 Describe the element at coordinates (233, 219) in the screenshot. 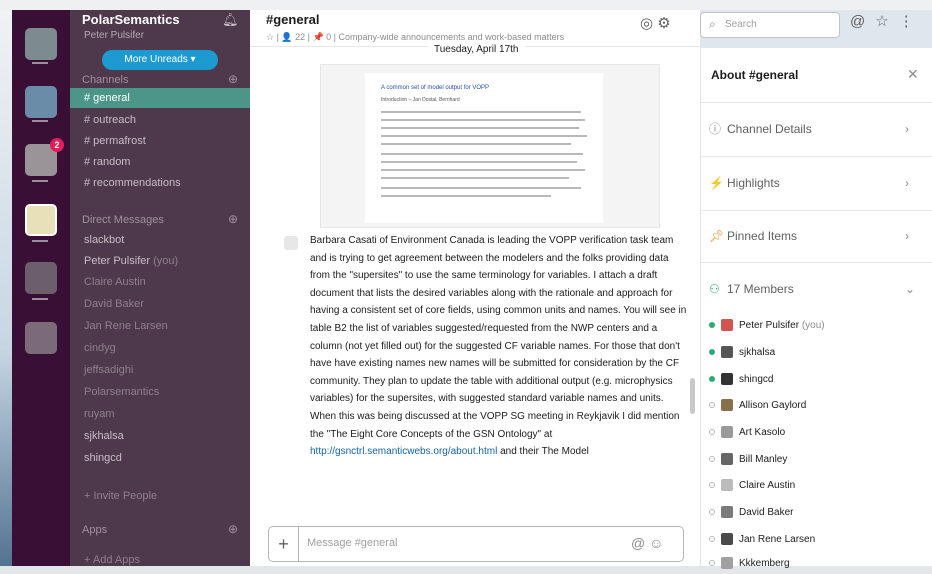

I see `add-dm-icon: ⊕` at that location.